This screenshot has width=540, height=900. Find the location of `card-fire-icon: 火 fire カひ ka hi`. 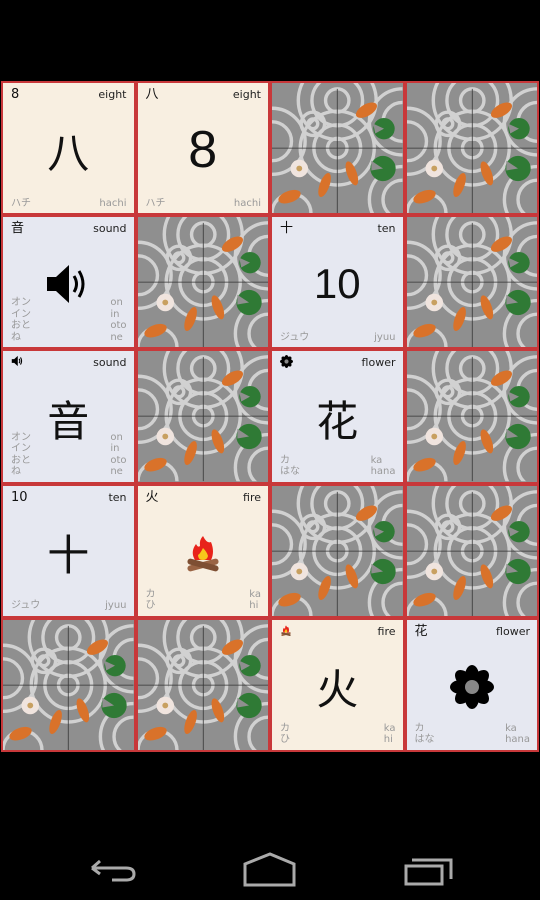

card-fire-icon: 火 fire カひ ka hi is located at coordinates (202, 550).